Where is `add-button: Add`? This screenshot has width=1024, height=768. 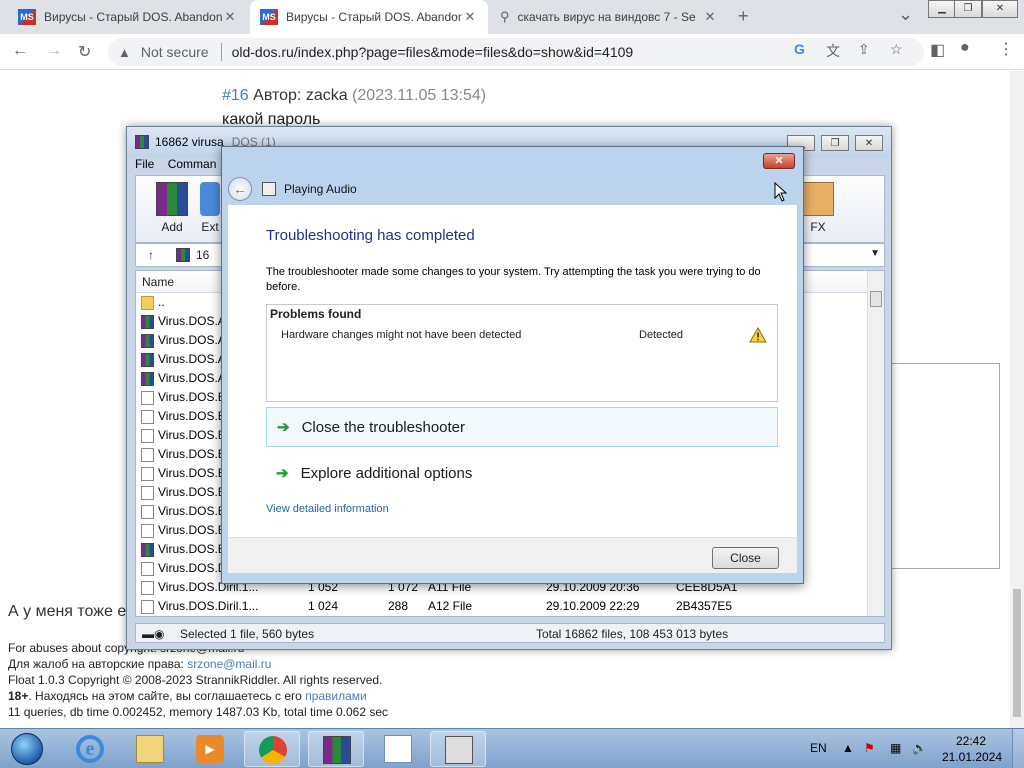
add-button: Add is located at coordinates (172, 208).